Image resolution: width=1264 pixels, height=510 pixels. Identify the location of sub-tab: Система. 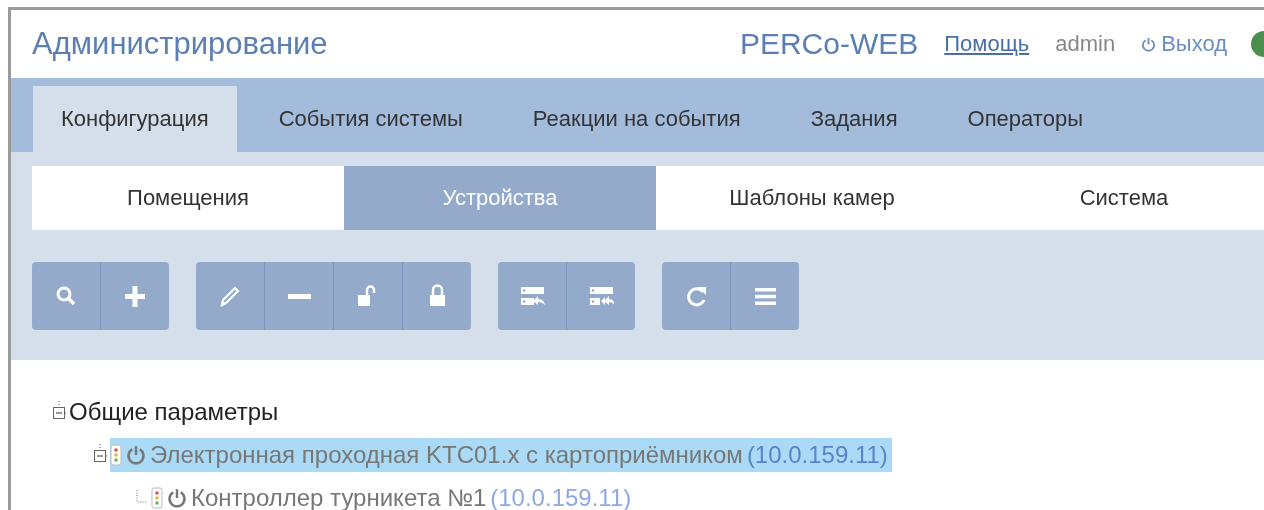
(1116, 198).